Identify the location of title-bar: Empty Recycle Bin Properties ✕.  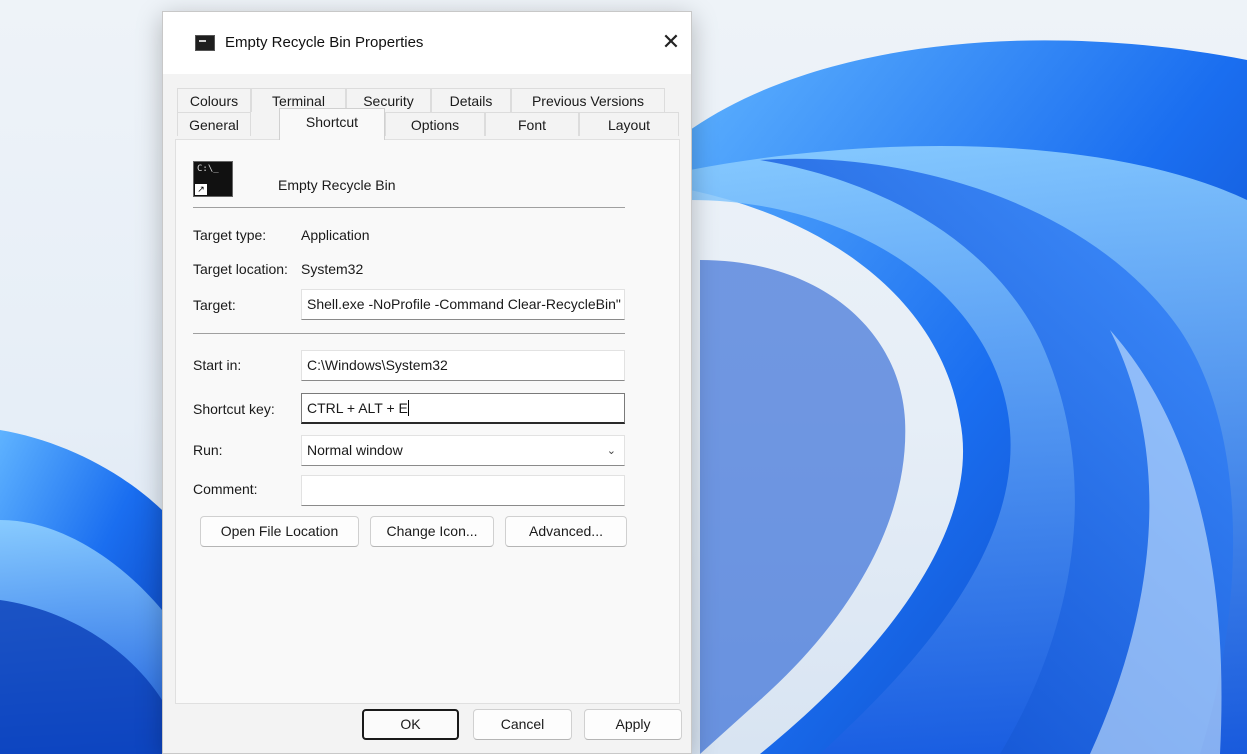
(427, 43).